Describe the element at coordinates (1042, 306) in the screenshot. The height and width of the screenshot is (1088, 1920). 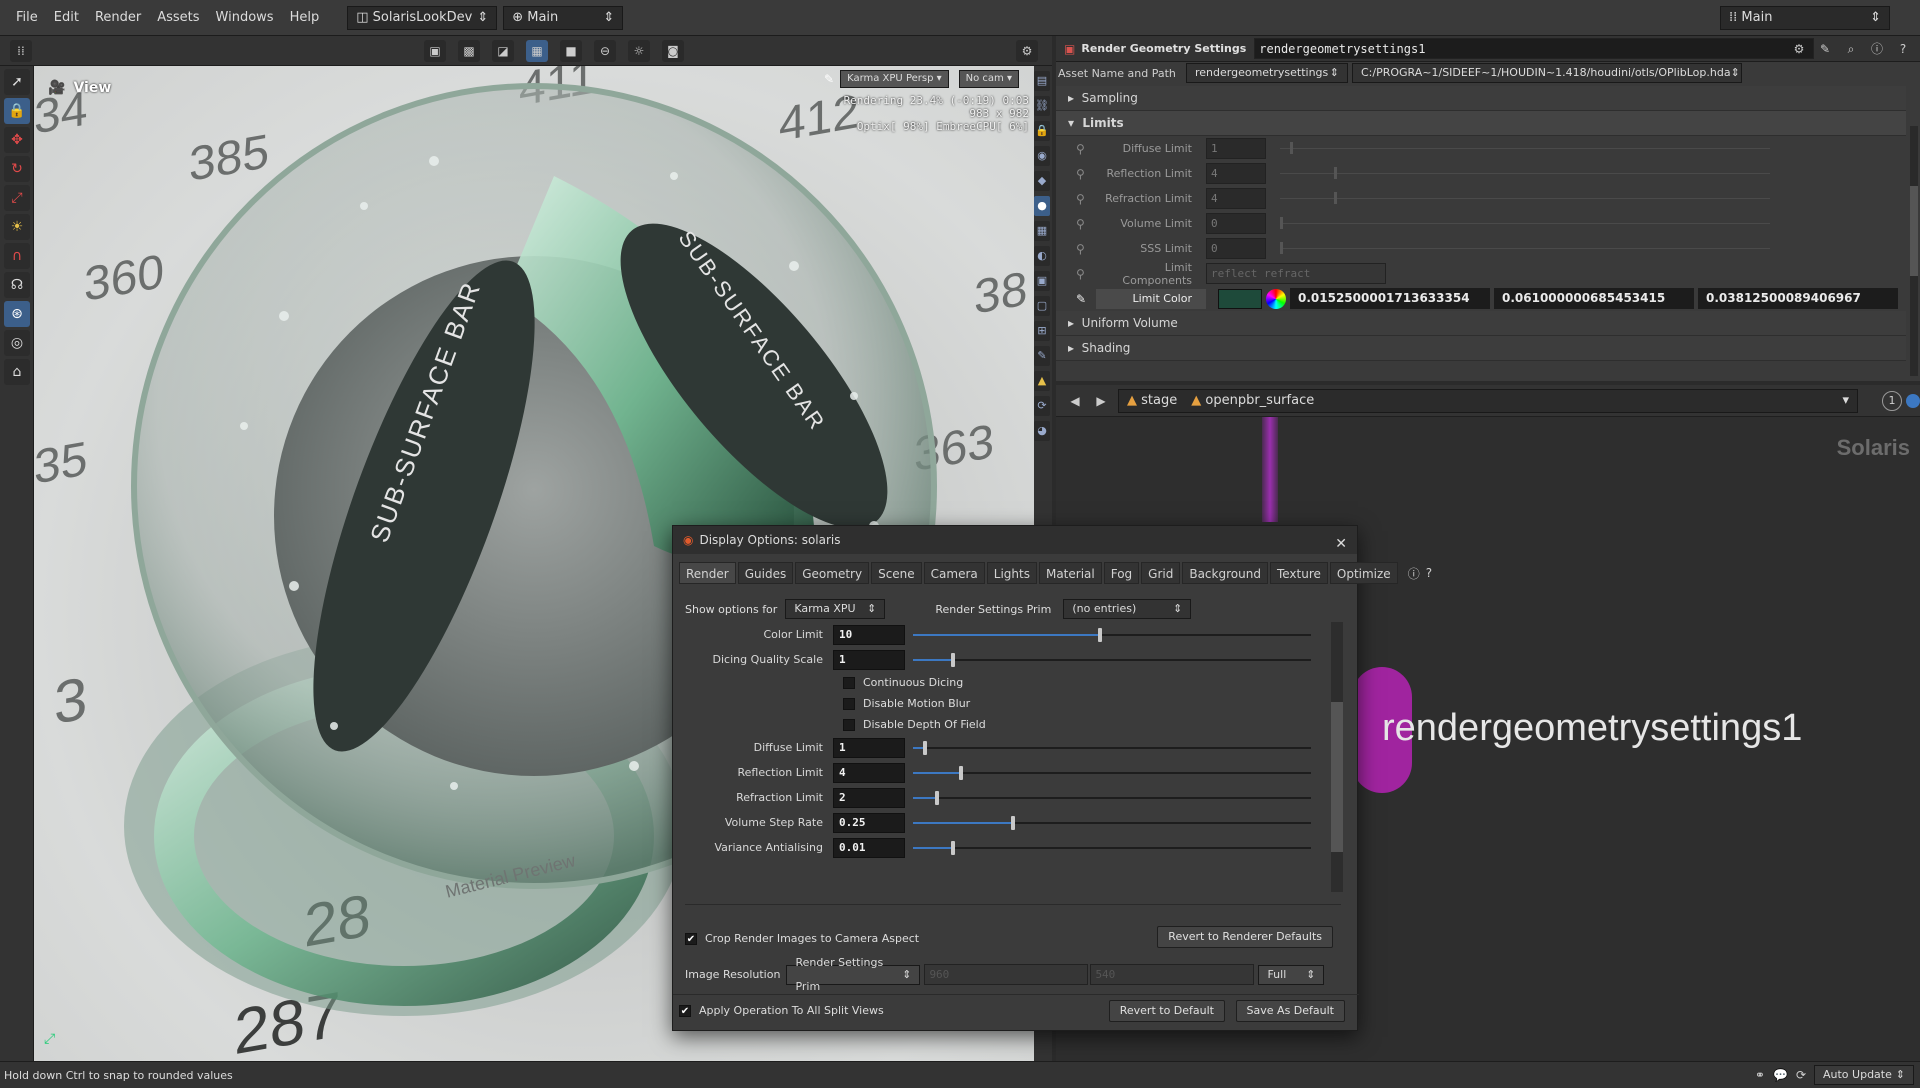
I see `picture-icon: ▢` at that location.